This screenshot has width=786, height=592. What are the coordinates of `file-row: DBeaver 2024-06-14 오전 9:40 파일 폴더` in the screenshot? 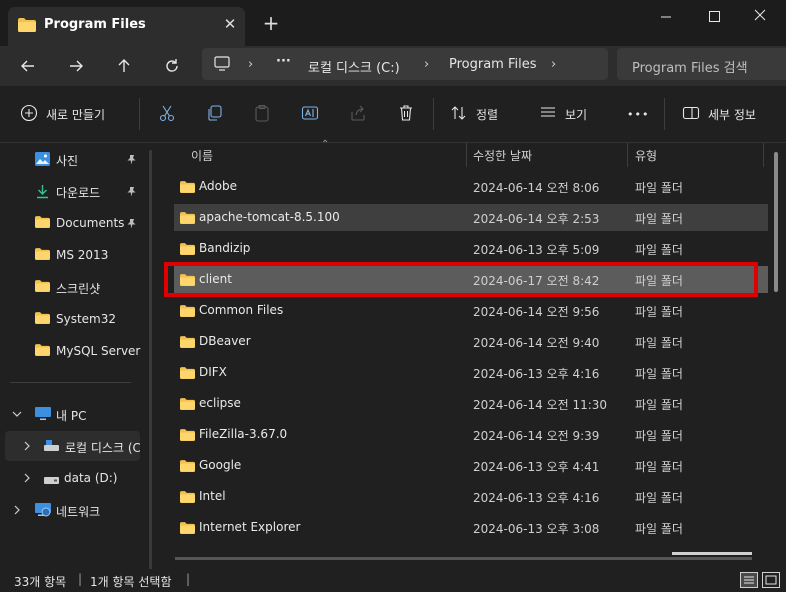 It's located at (471, 341).